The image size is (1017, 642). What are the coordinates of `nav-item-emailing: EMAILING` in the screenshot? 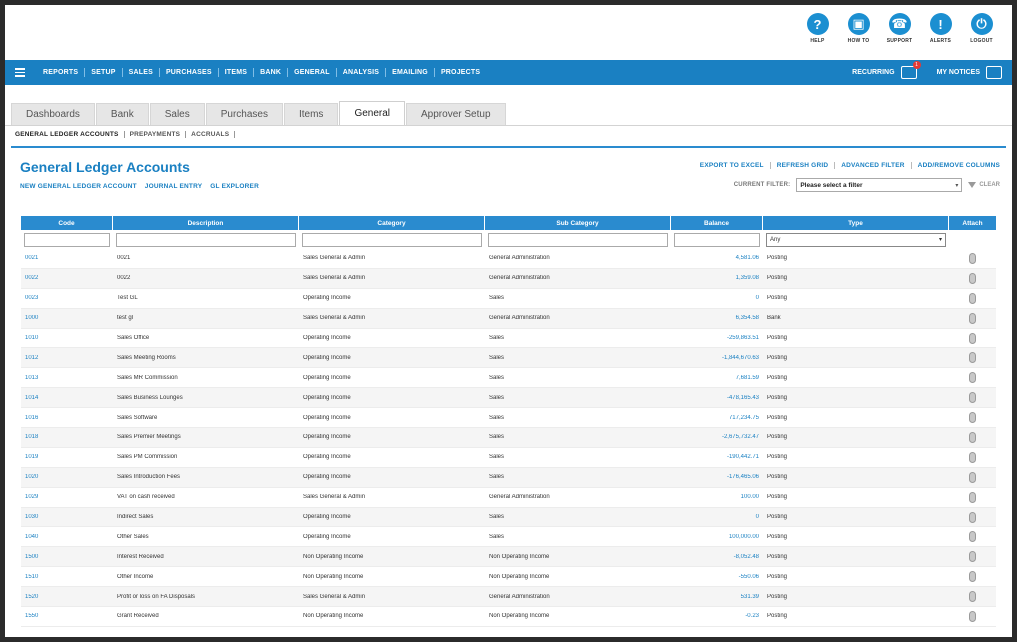 It's located at (410, 72).